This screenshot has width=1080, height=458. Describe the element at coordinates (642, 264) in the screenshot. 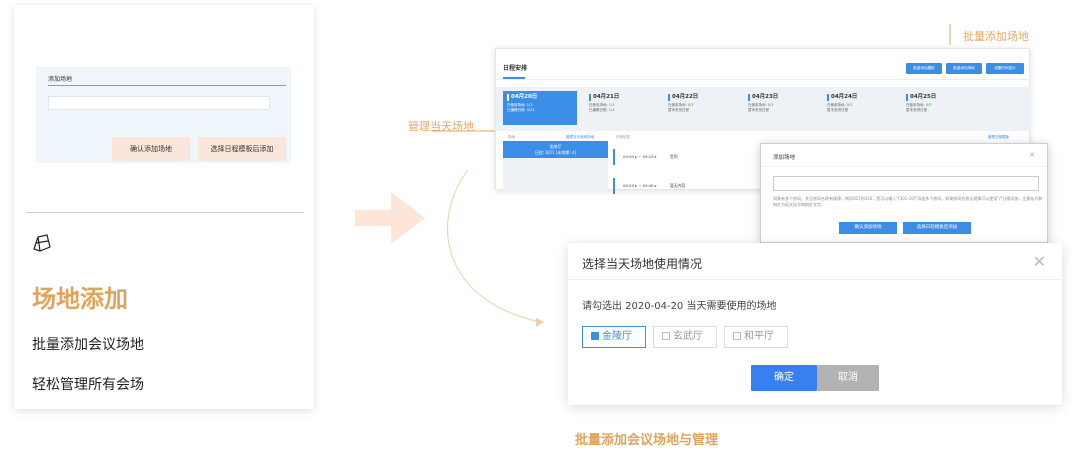

I see `dialog-title: 选择当天场地使用情况` at that location.